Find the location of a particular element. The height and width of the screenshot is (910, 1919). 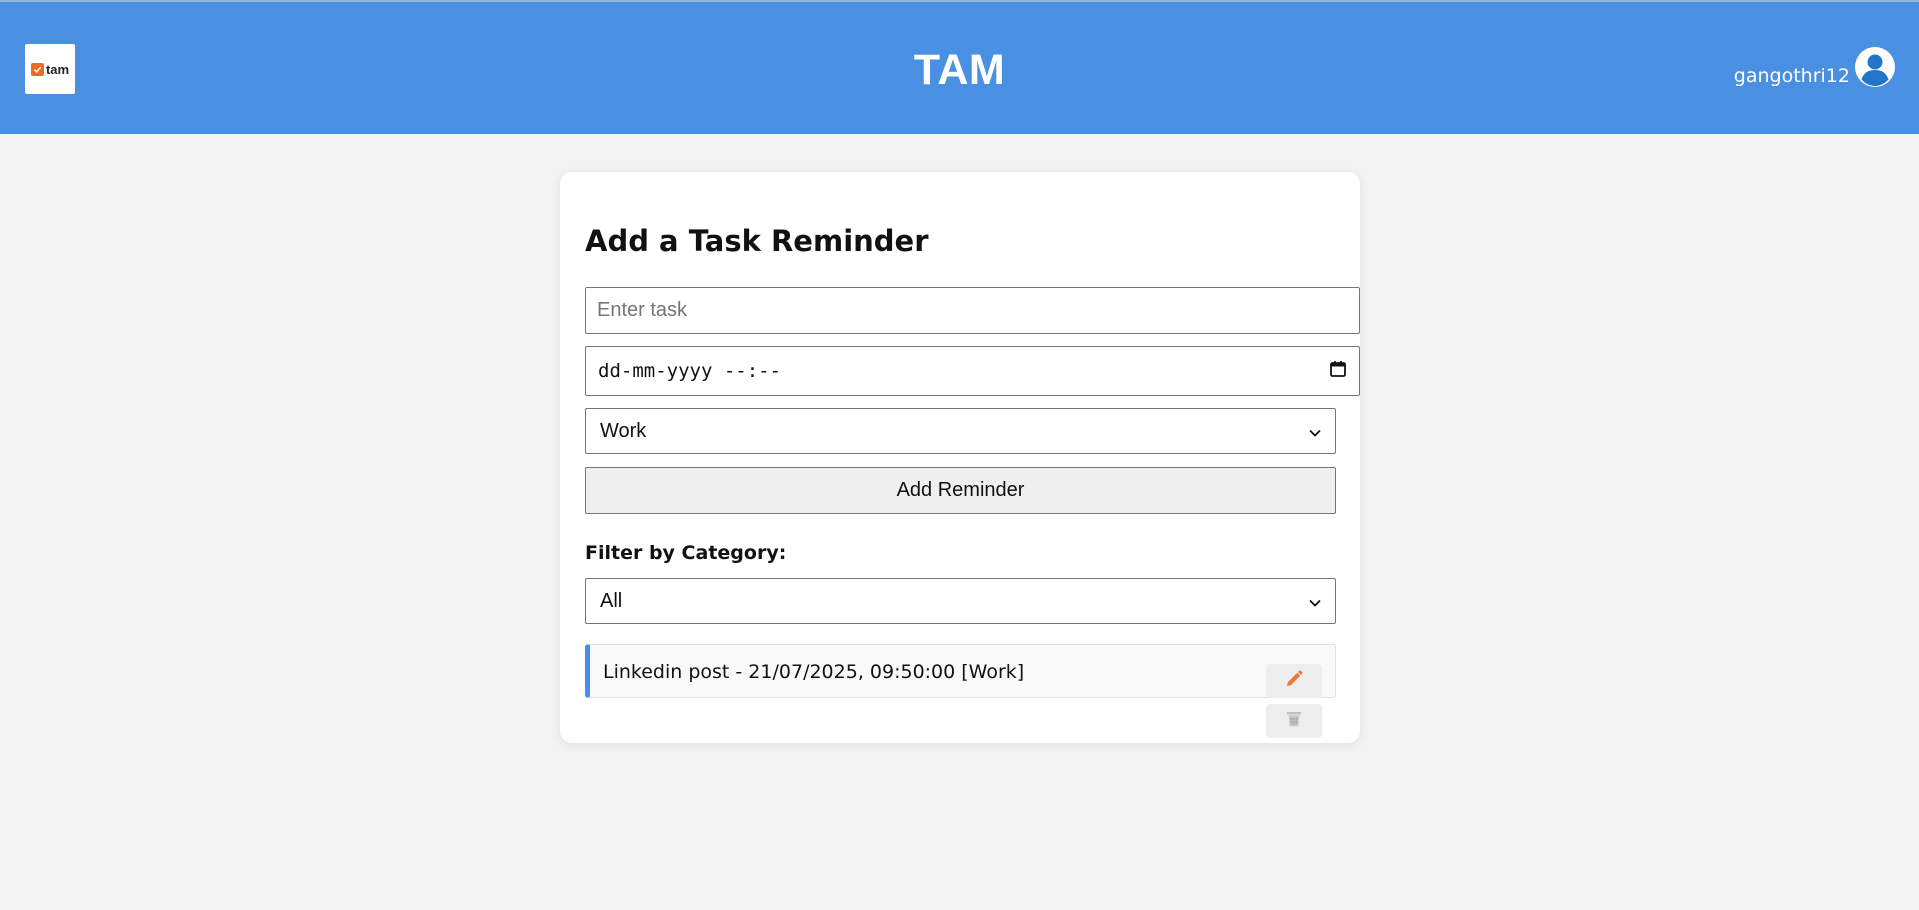

task-input-placeholder: Enter task is located at coordinates (642, 310).